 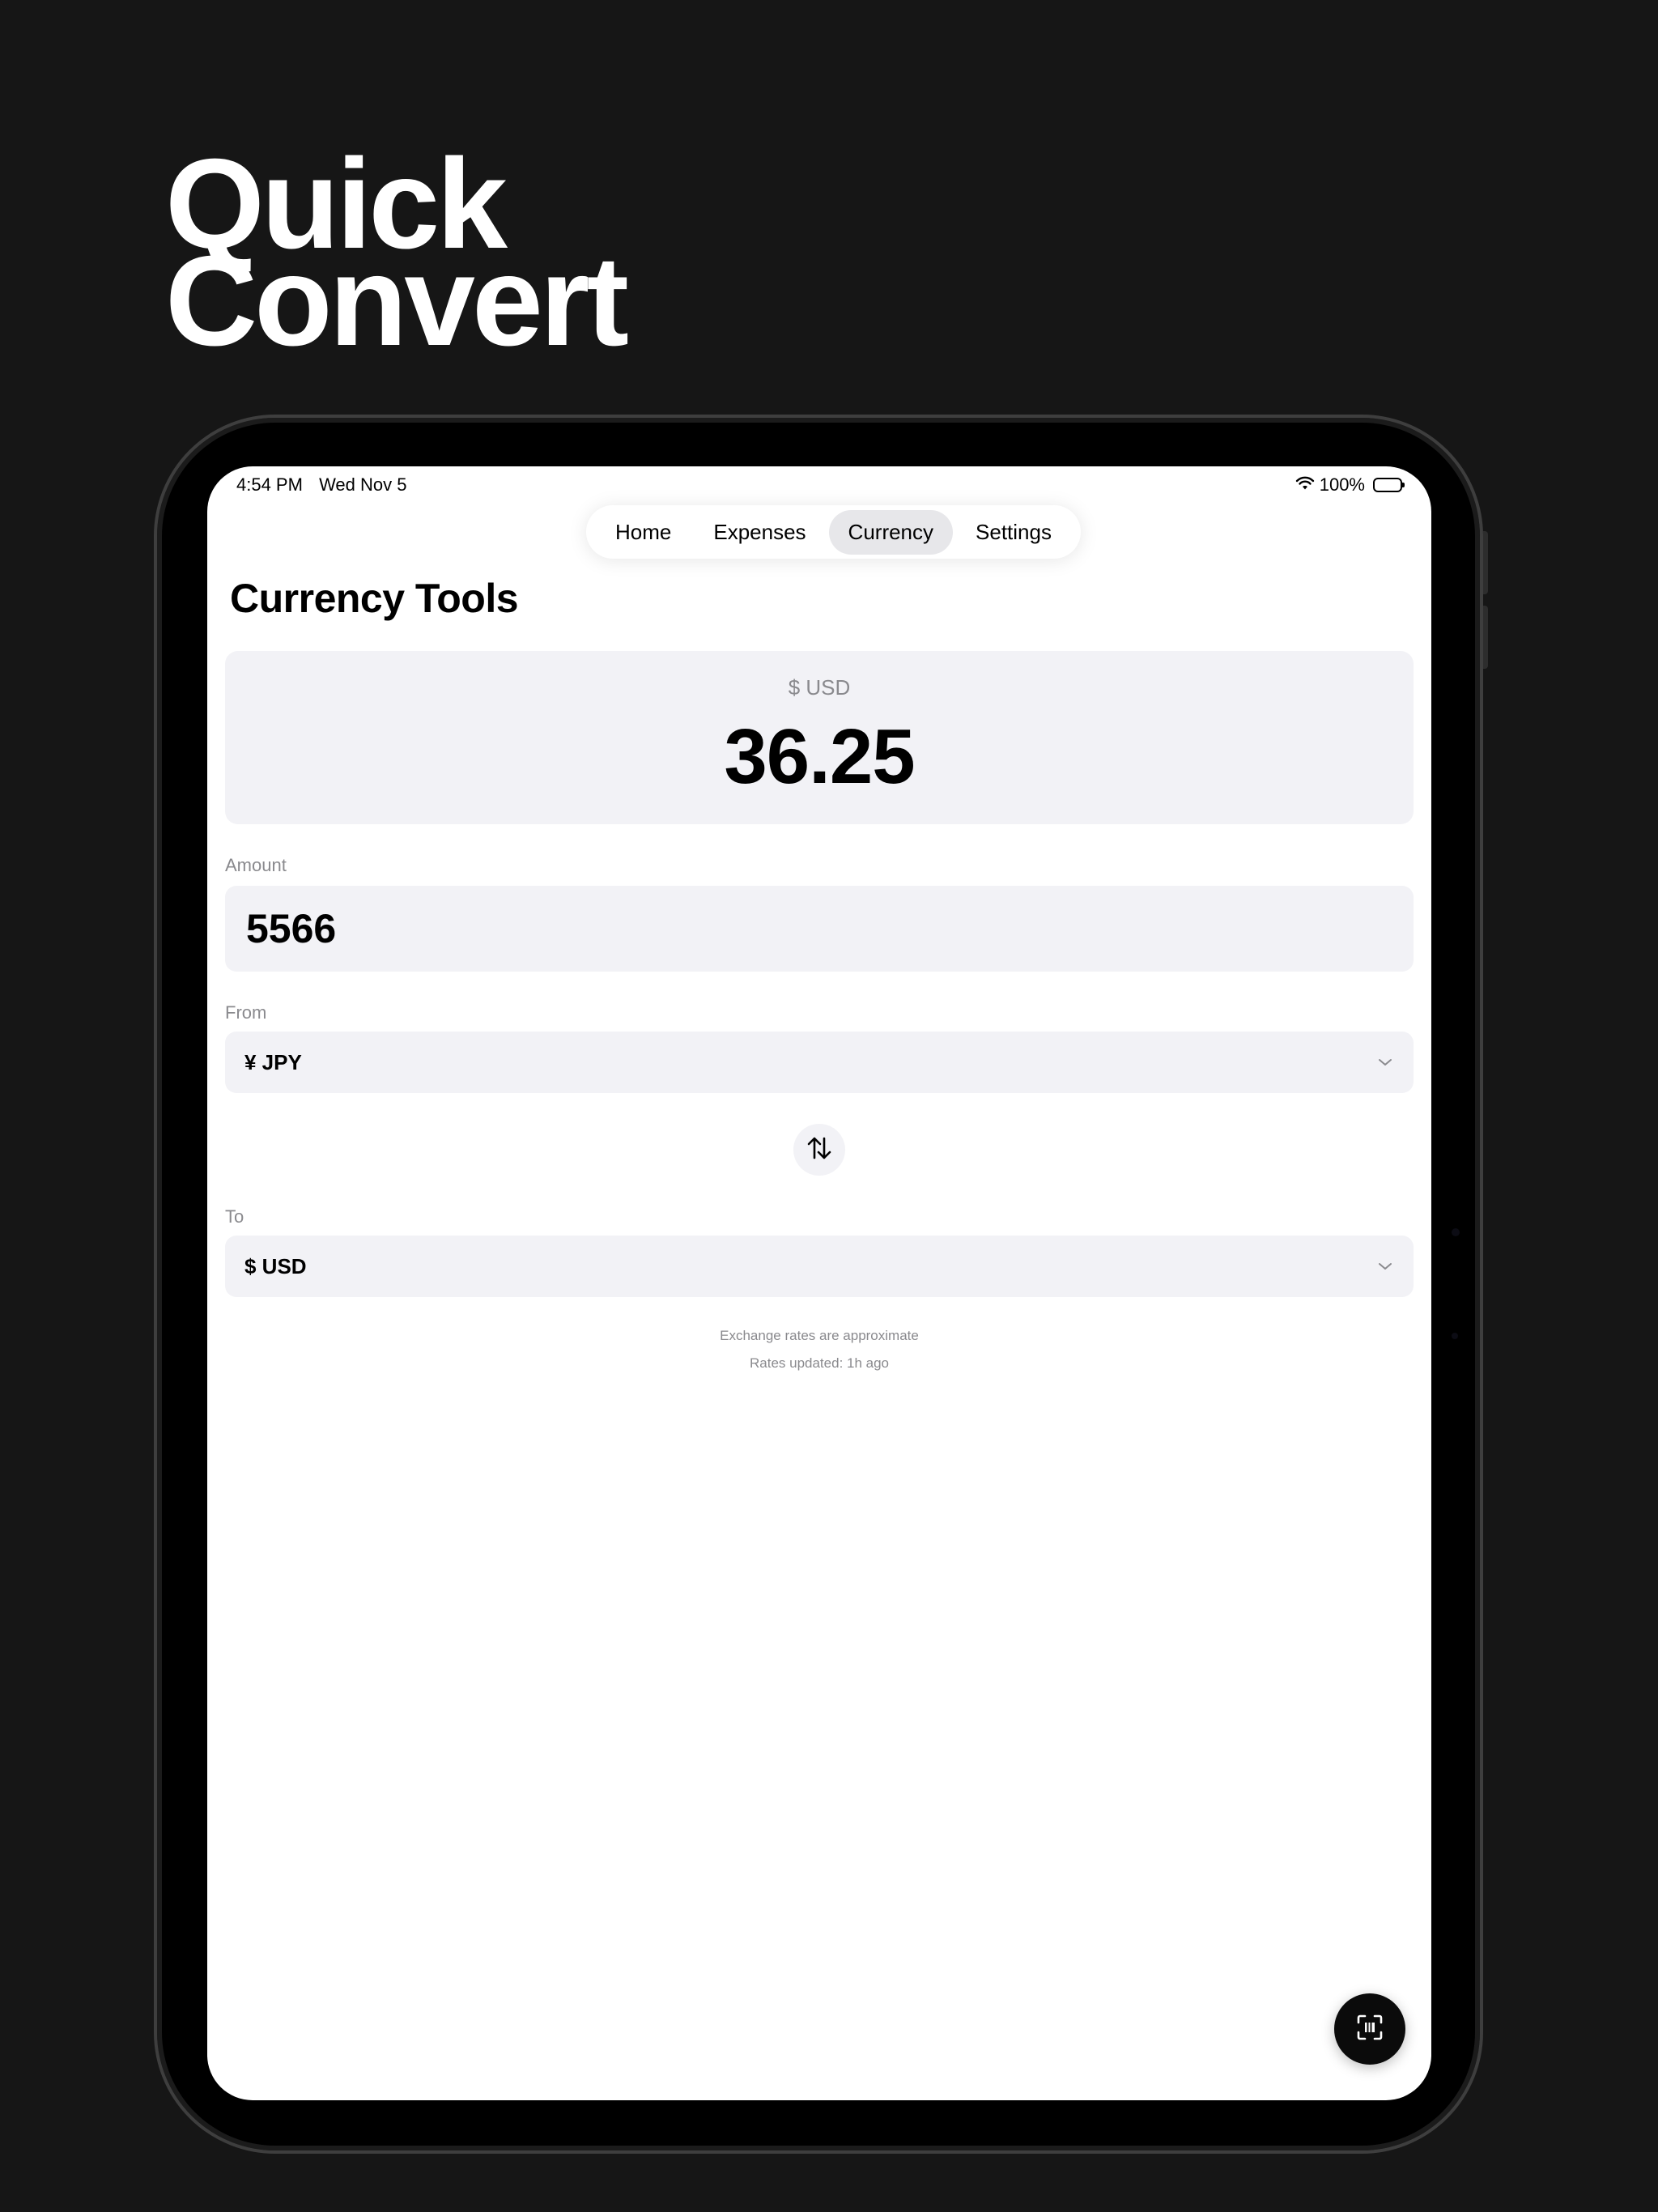 I want to click on wifi-icon, so click(x=1305, y=485).